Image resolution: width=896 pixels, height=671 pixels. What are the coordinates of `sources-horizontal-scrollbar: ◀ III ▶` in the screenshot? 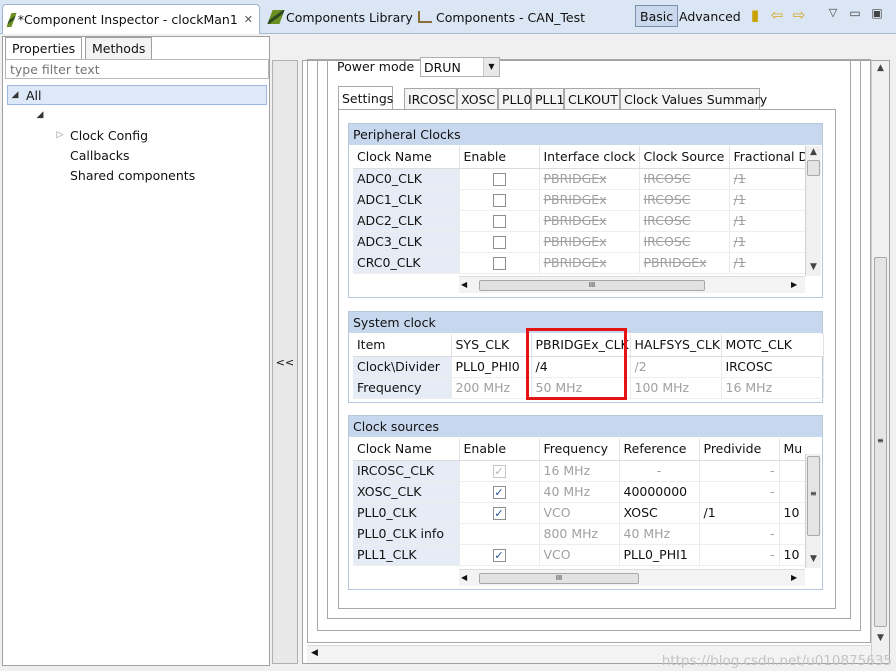 It's located at (632, 577).